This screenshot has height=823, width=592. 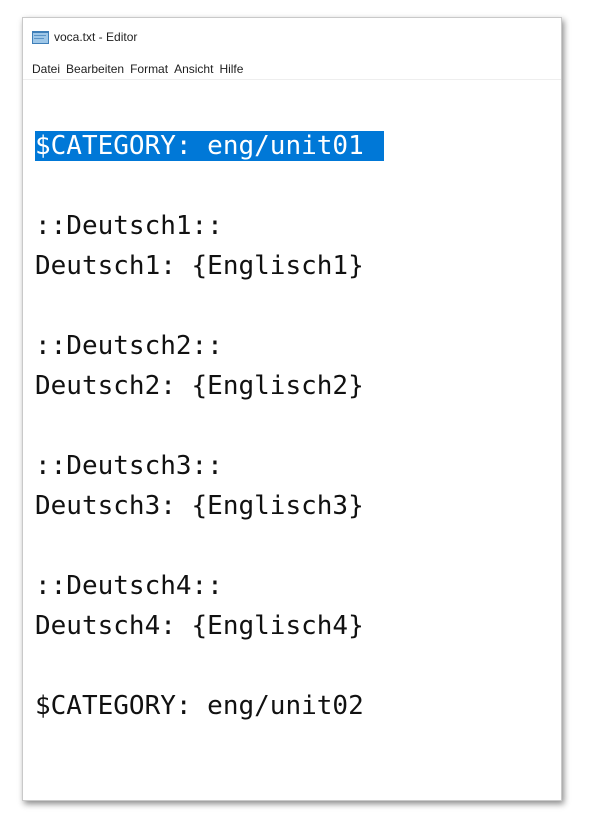 What do you see at coordinates (294, 226) in the screenshot?
I see `text-line: ::Deutsch1::` at bounding box center [294, 226].